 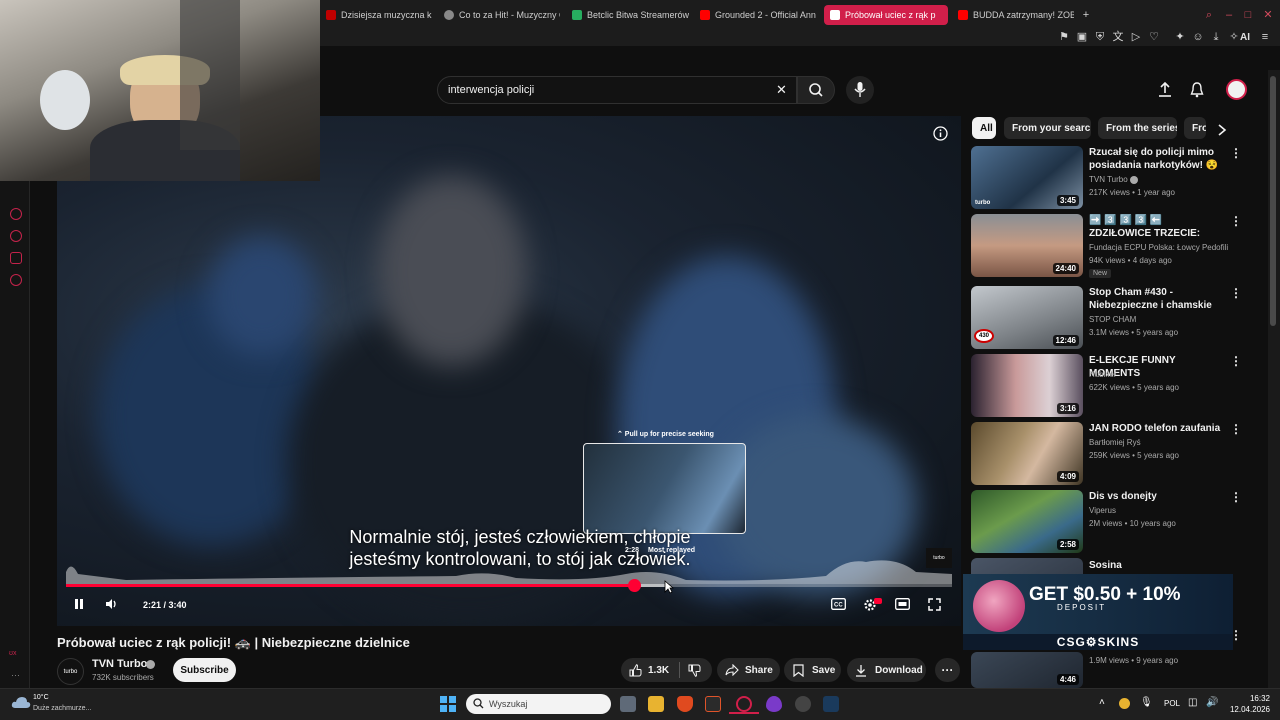 What do you see at coordinates (902, 606) in the screenshot?
I see `theater-mode-button` at bounding box center [902, 606].